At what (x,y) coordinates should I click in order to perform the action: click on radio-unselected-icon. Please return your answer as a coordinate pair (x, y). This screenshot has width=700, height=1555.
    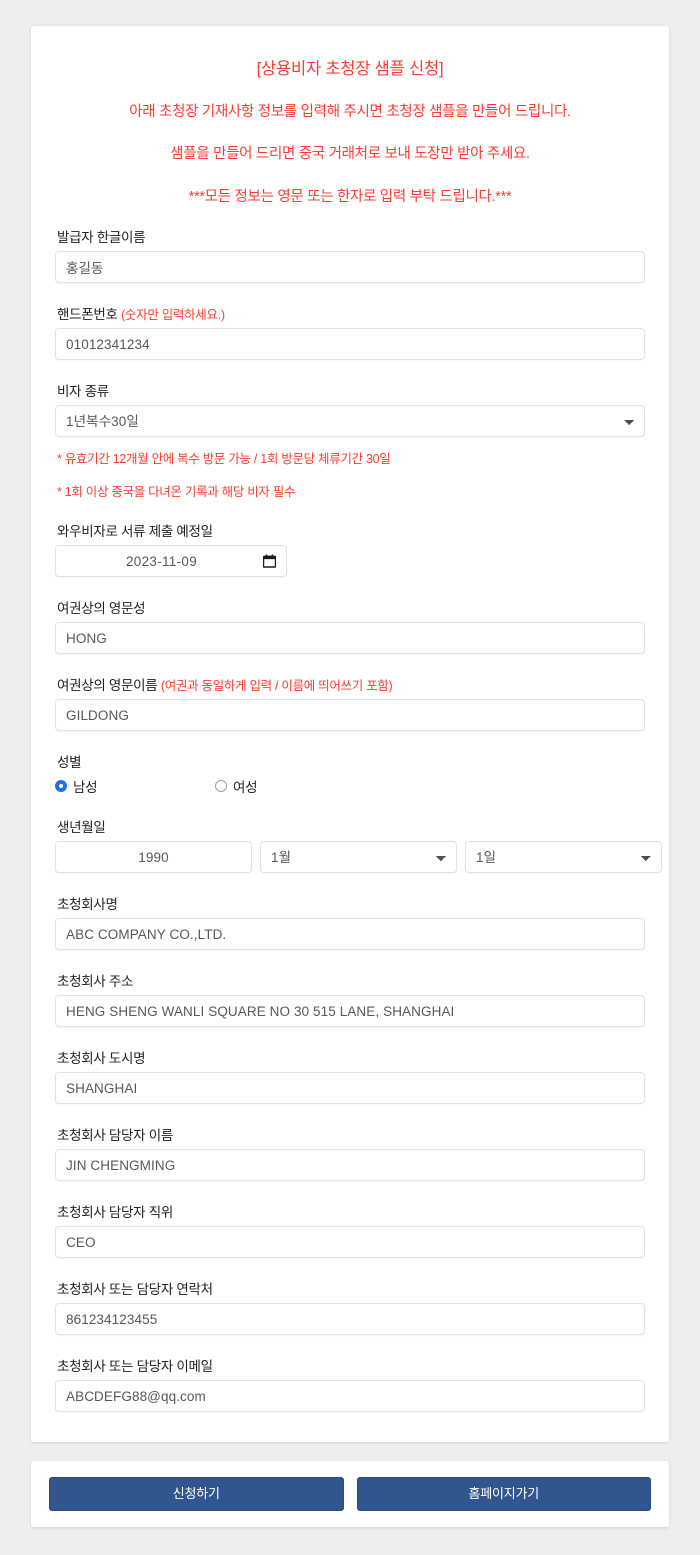
    Looking at the image, I should click on (221, 786).